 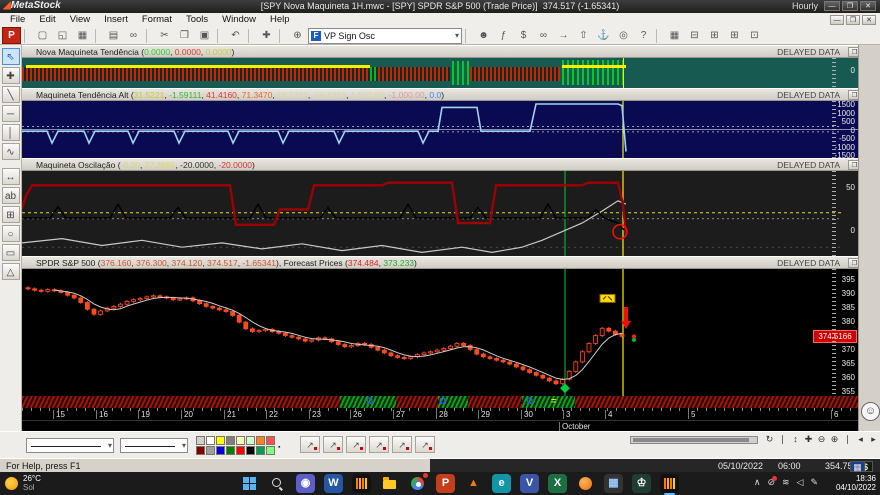 What do you see at coordinates (529, 483) in the screenshot?
I see `visio-icon: V` at bounding box center [529, 483].